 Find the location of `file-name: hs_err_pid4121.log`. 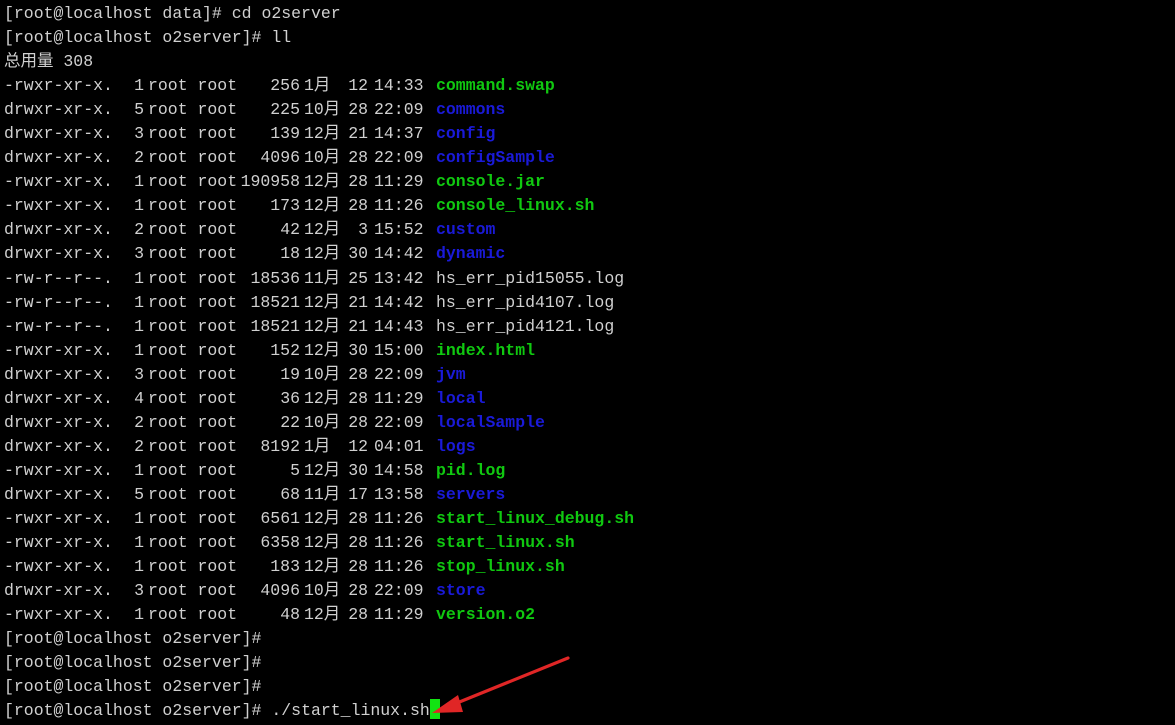

file-name: hs_err_pid4121.log is located at coordinates (522, 327).